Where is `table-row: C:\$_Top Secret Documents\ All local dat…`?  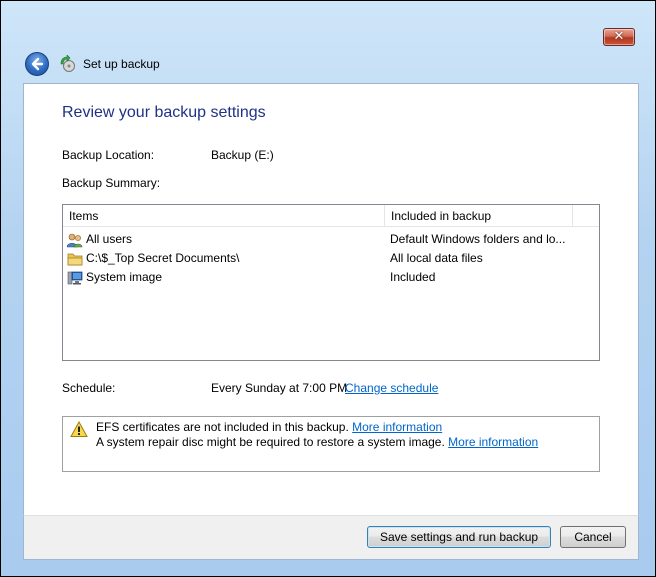
table-row: C:\$_Top Secret Documents\ All local dat… is located at coordinates (331, 258).